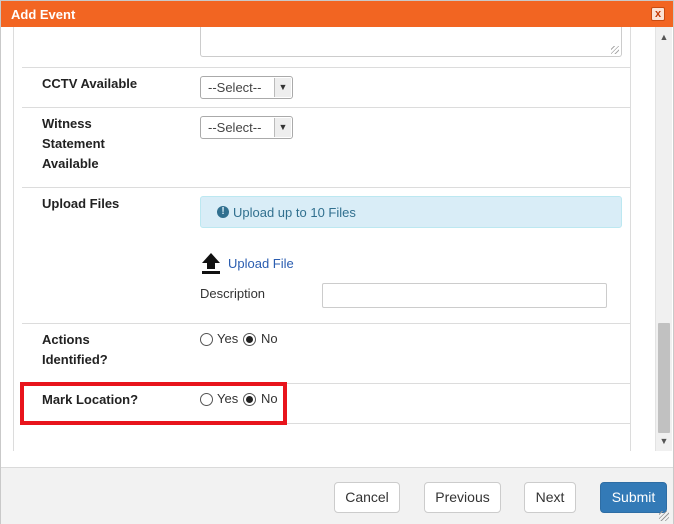 The width and height of the screenshot is (674, 524). I want to click on scroll-down-icon: ▼, so click(664, 441).